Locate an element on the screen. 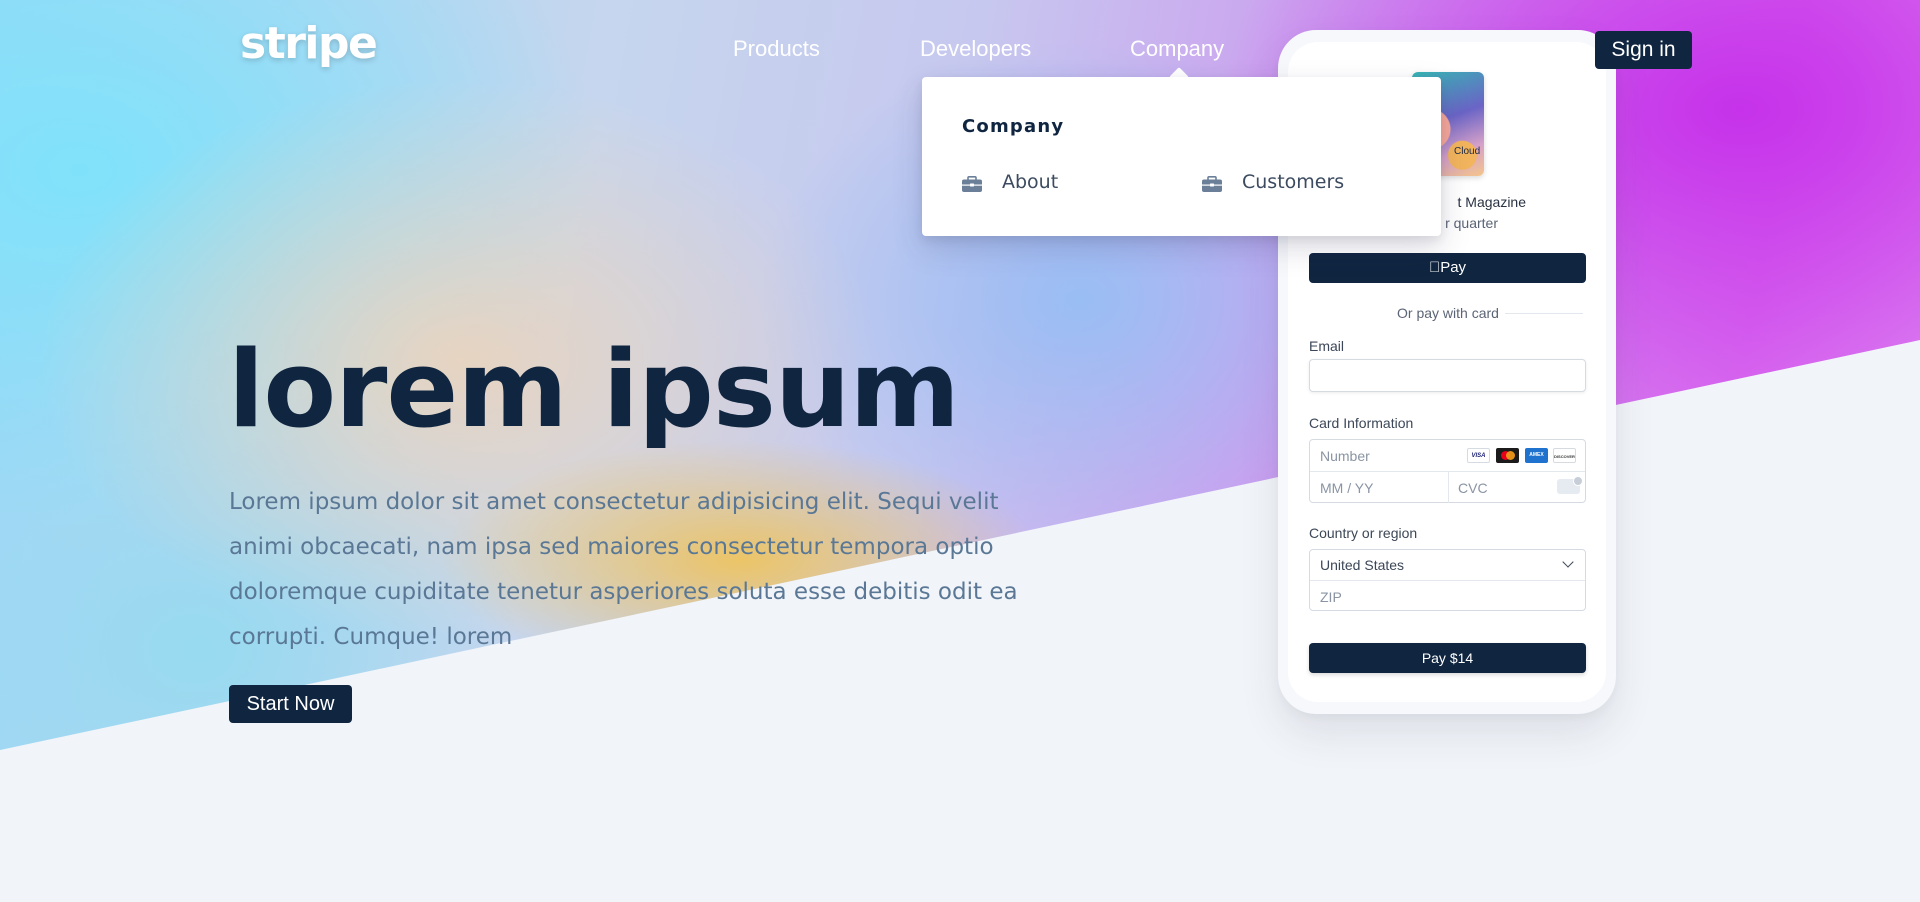 Image resolution: width=1920 pixels, height=902 pixels. apple-pay-label: Pay is located at coordinates (1450, 267).